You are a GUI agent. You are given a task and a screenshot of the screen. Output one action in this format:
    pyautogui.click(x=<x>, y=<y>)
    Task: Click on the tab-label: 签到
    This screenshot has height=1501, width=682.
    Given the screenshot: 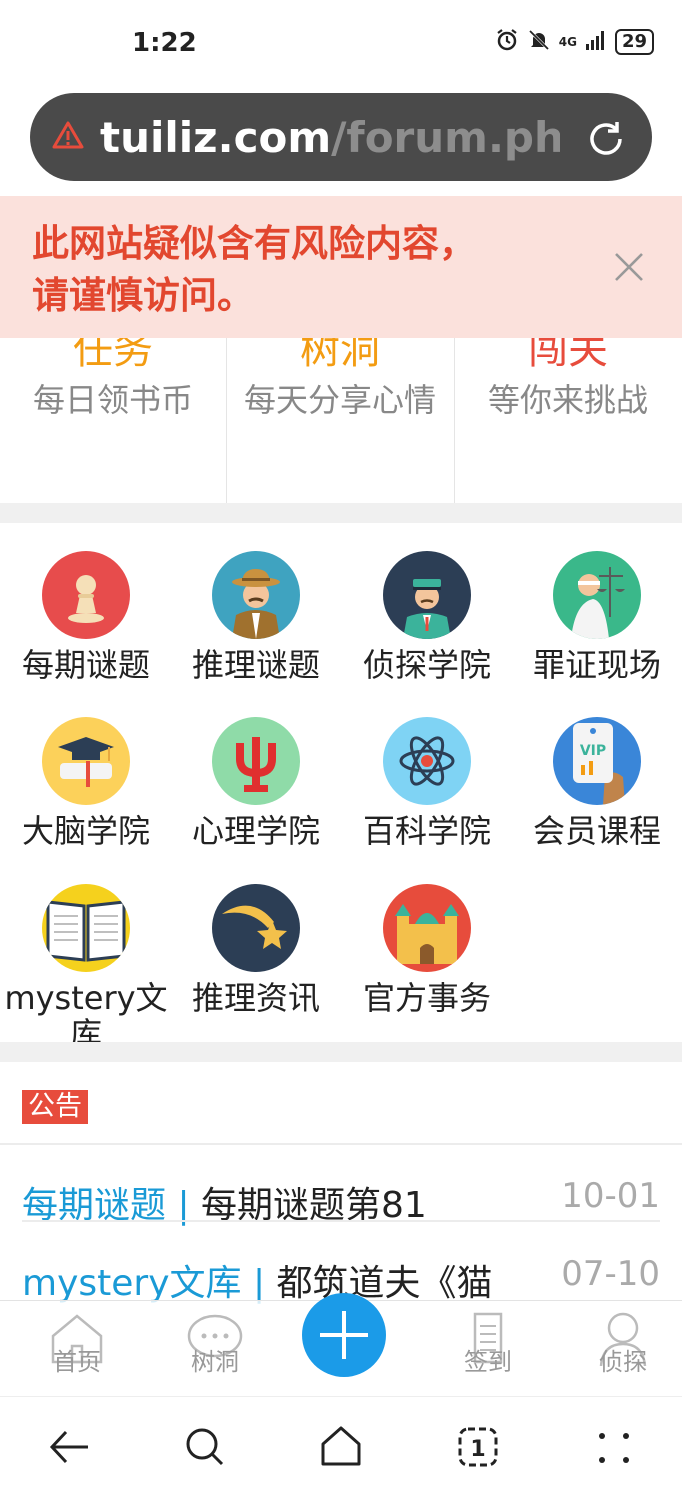 What is the action you would take?
    pyautogui.click(x=488, y=1362)
    